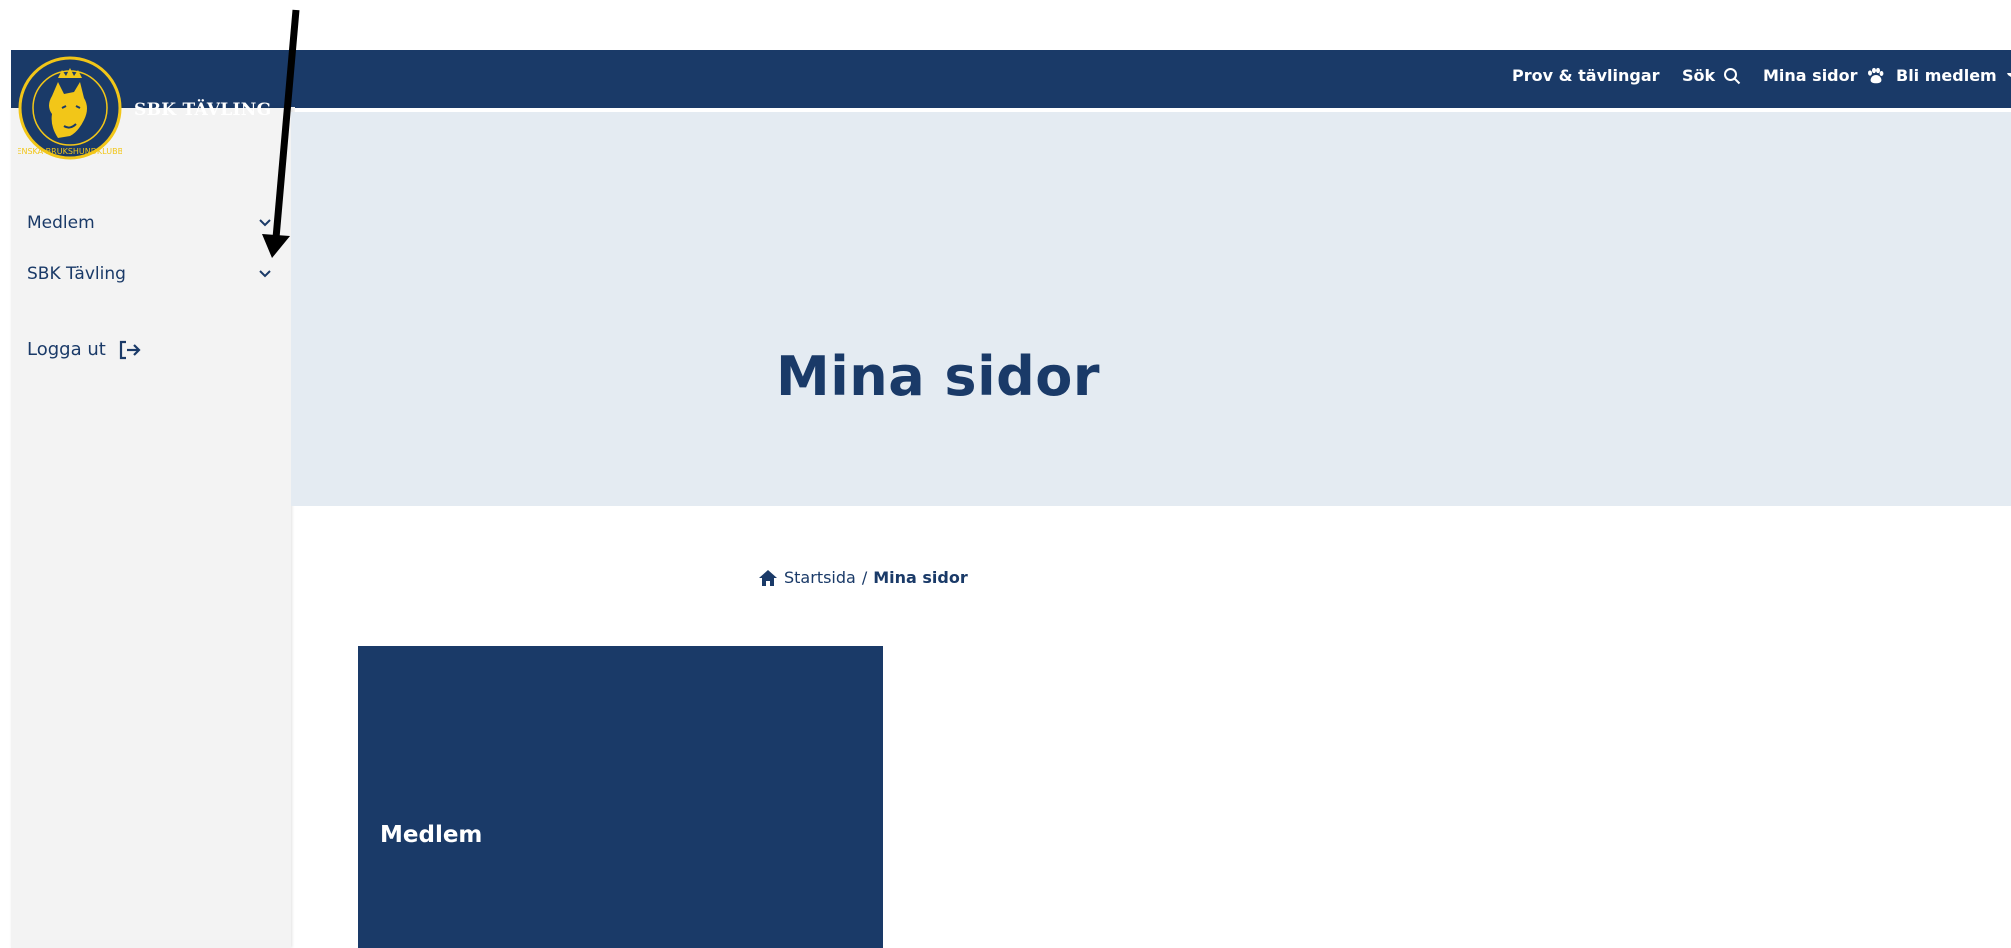 The height and width of the screenshot is (948, 2011). Describe the element at coordinates (1732, 75) in the screenshot. I see `search-icon` at that location.